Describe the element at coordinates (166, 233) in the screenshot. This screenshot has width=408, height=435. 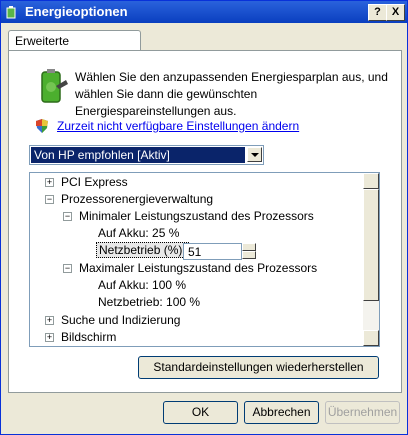
I see `setting-value: 25 %` at that location.